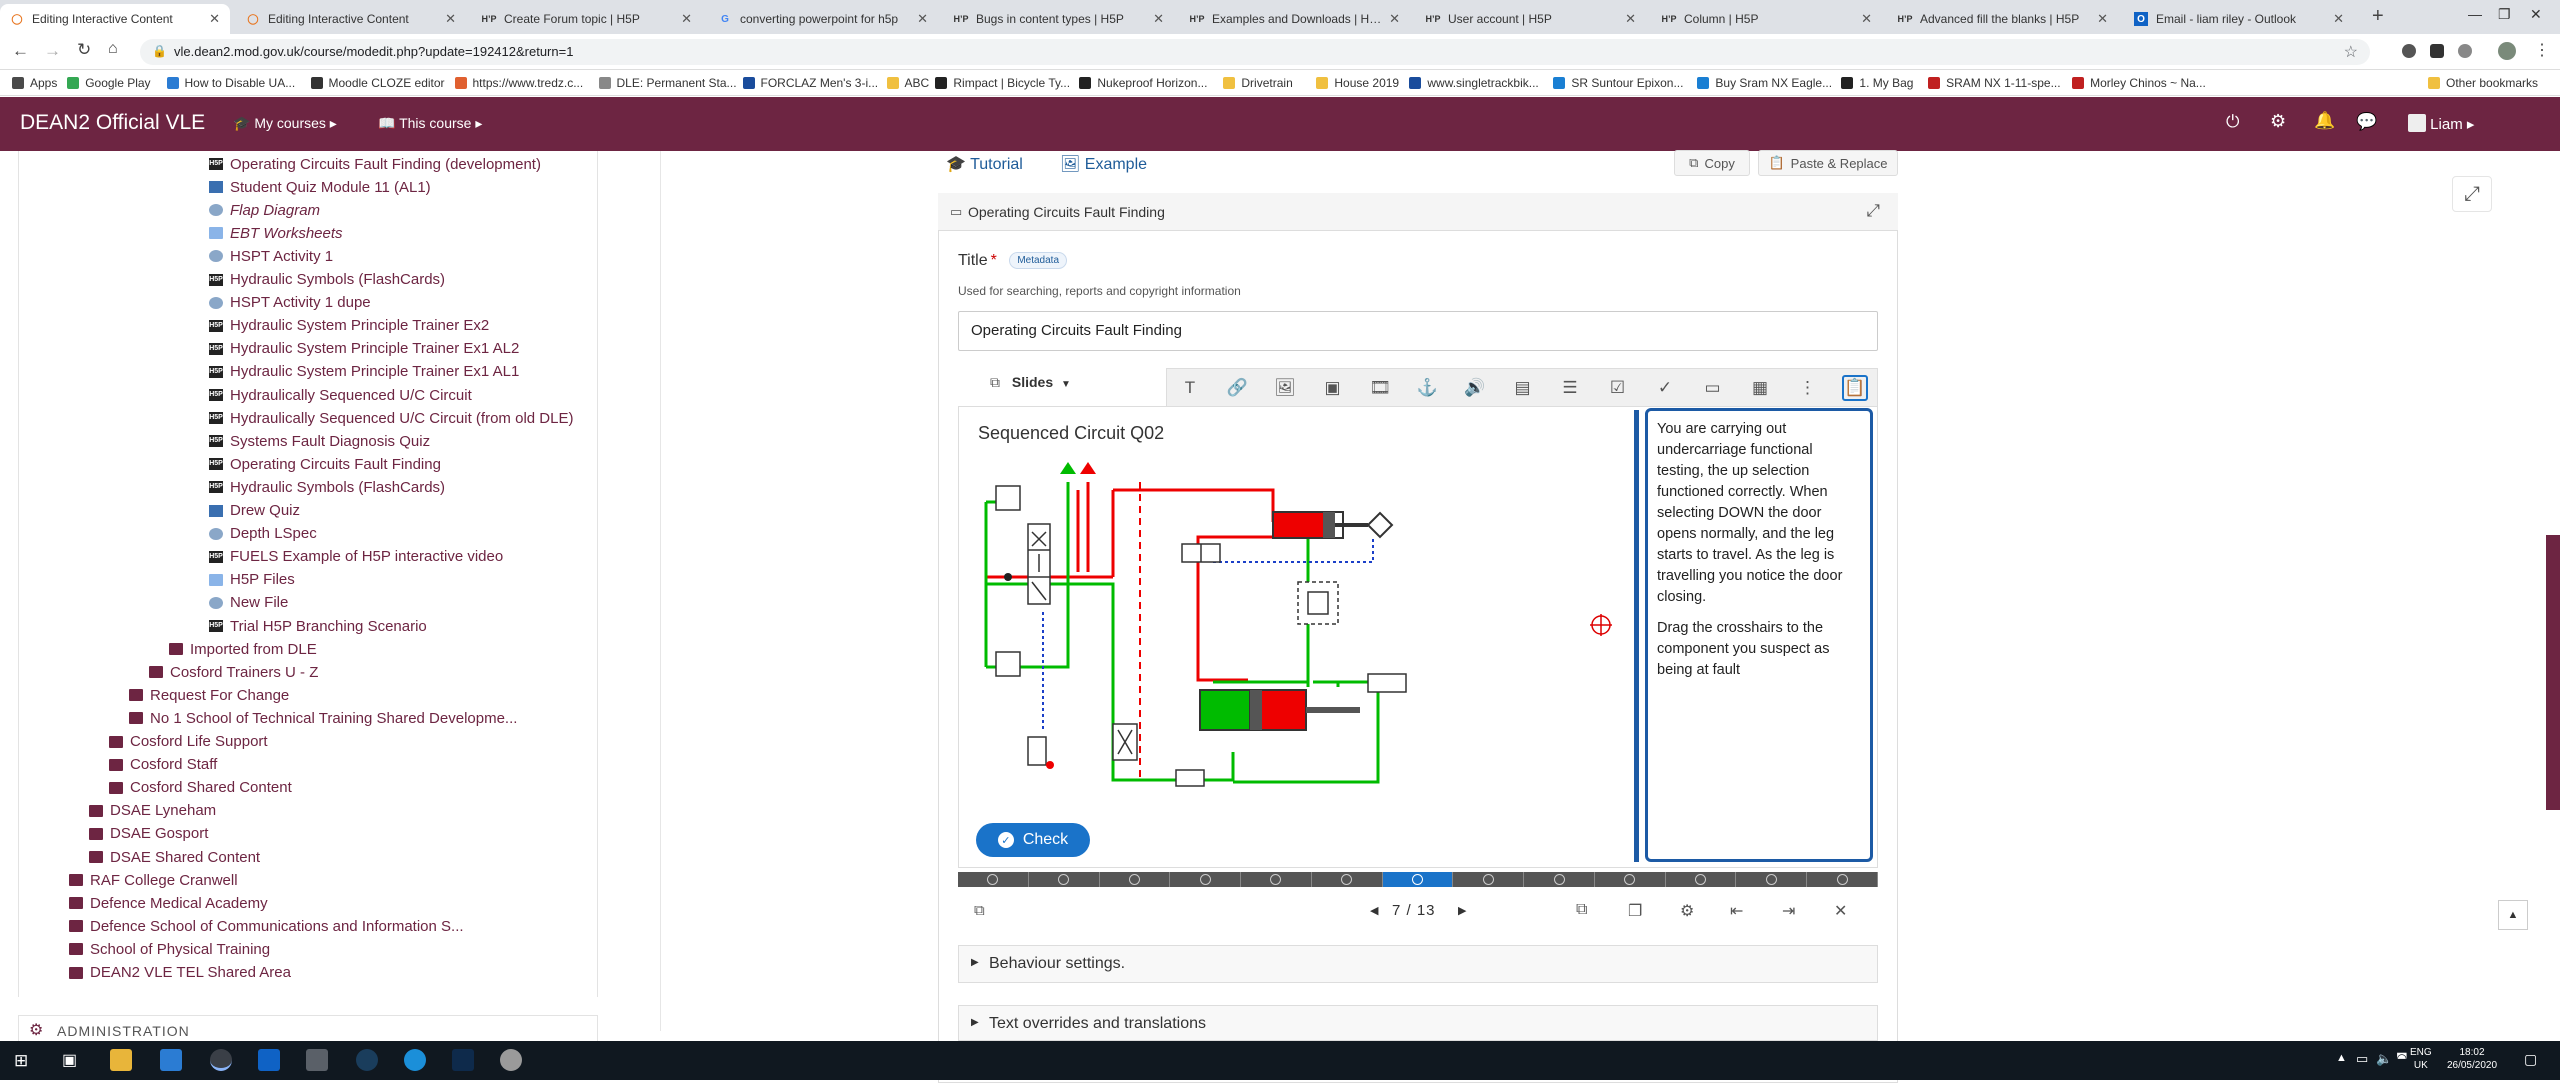 Image resolution: width=2560 pixels, height=1083 pixels. Describe the element at coordinates (1238, 388) in the screenshot. I see `link-icon: 🔗` at that location.